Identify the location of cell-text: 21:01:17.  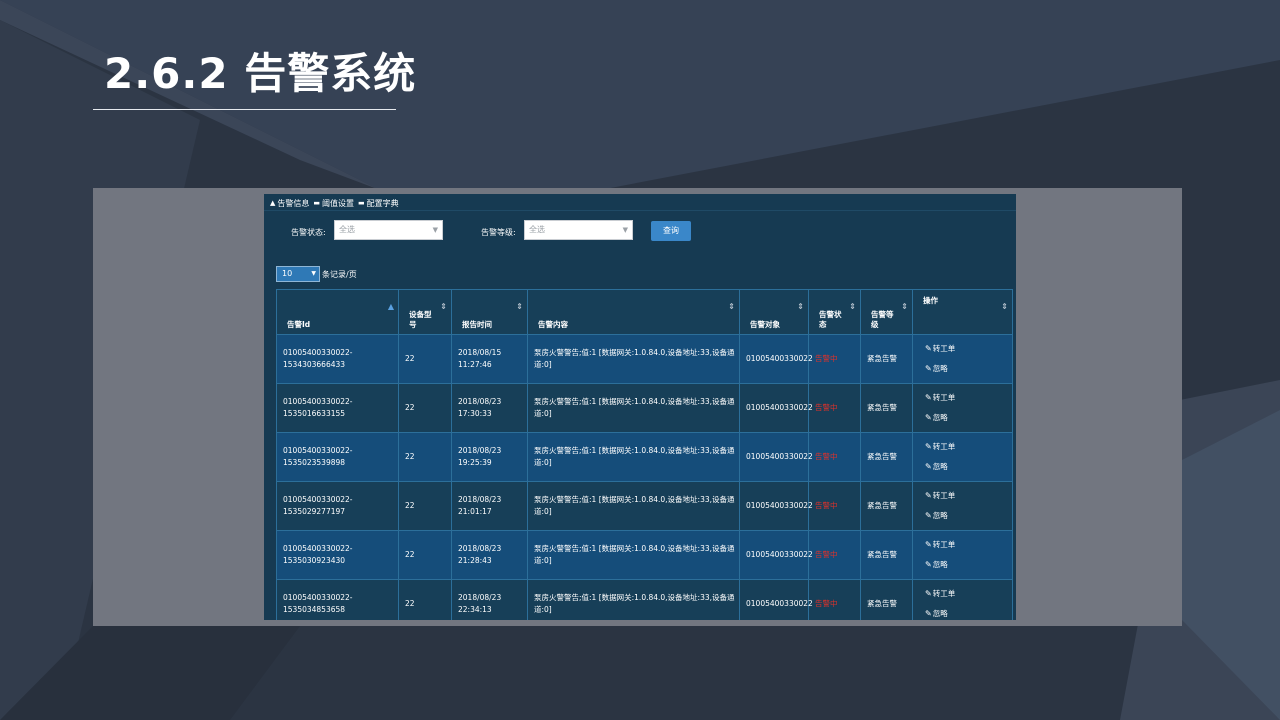
(475, 511).